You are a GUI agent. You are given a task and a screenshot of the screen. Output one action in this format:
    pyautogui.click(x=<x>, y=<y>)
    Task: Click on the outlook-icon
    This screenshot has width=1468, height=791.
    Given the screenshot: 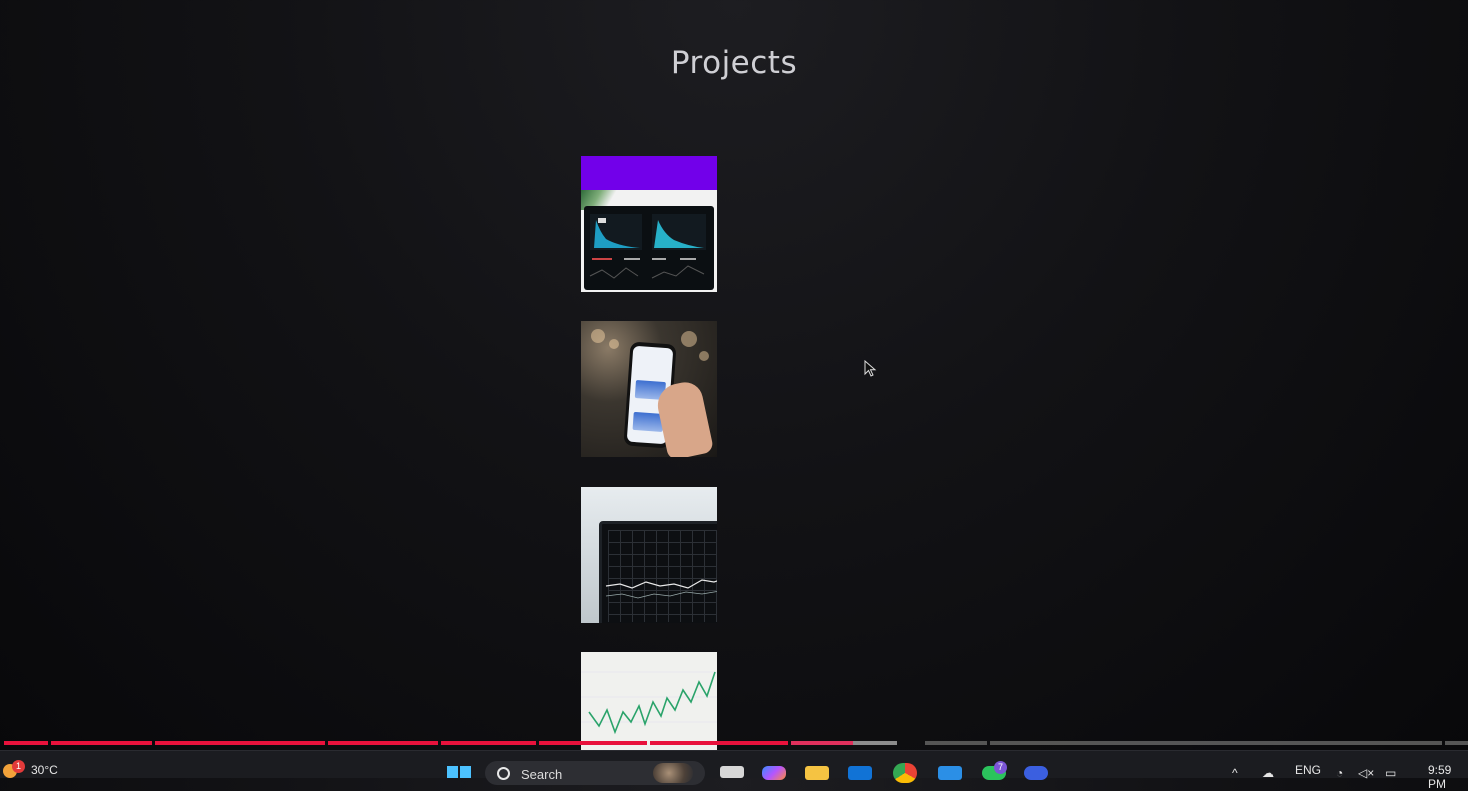 What is the action you would take?
    pyautogui.click(x=860, y=773)
    